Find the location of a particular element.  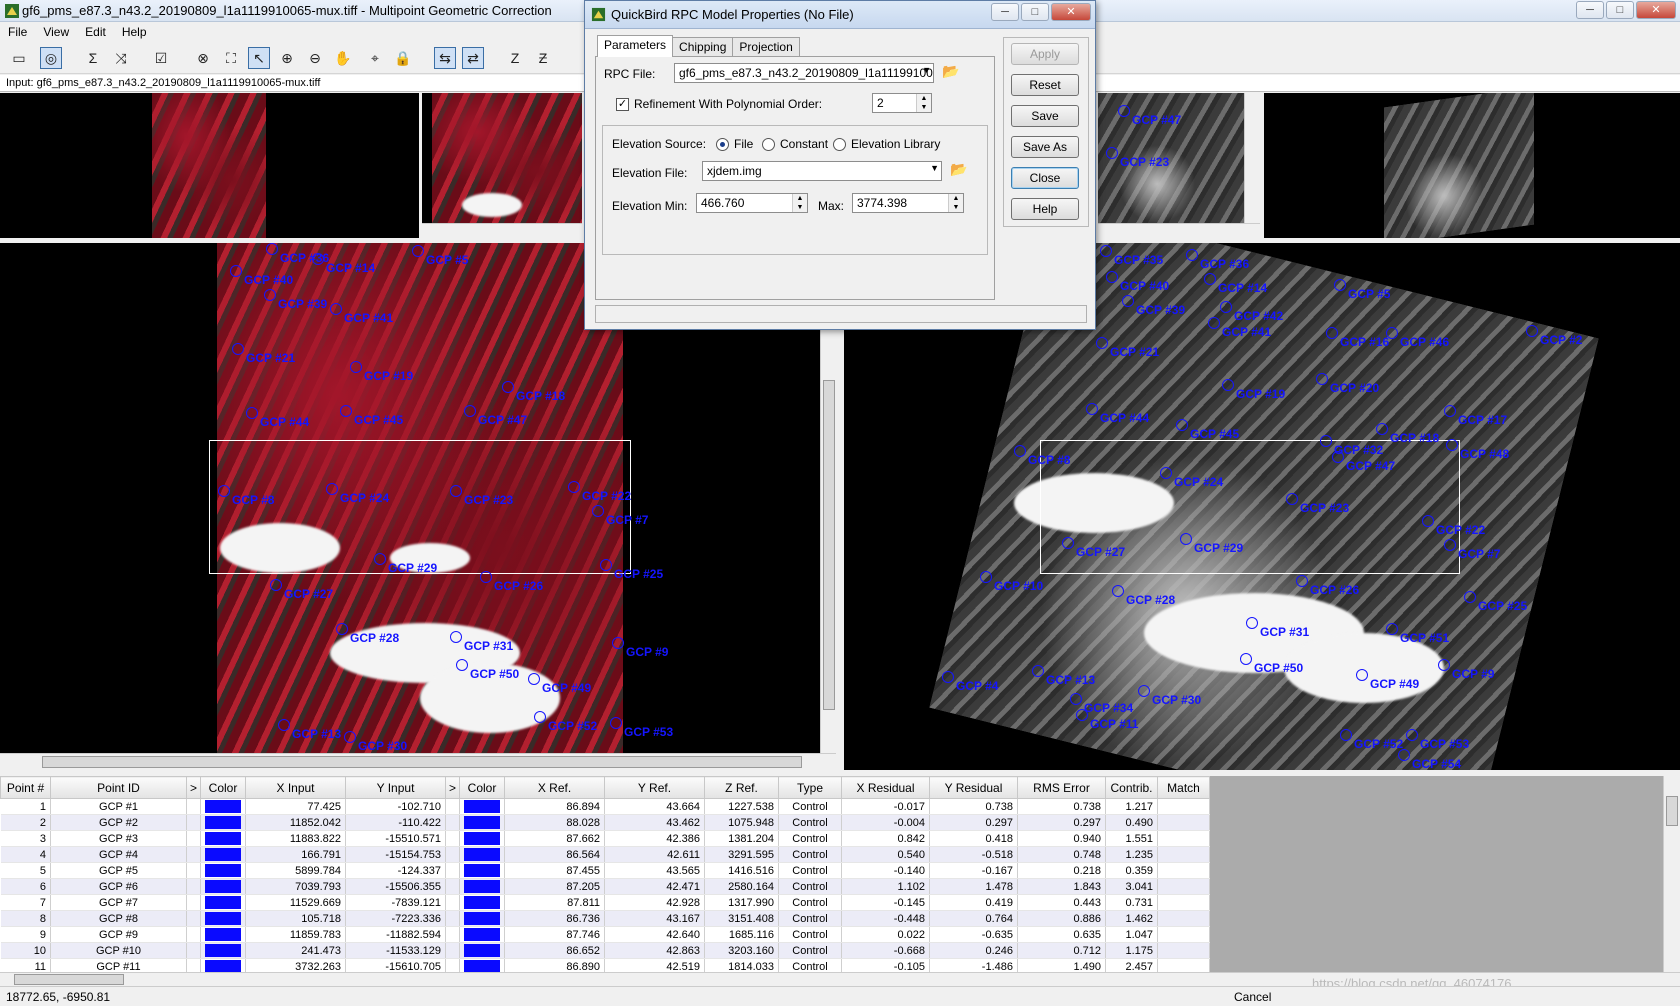

tab-chipping: Chipping is located at coordinates (703, 47).